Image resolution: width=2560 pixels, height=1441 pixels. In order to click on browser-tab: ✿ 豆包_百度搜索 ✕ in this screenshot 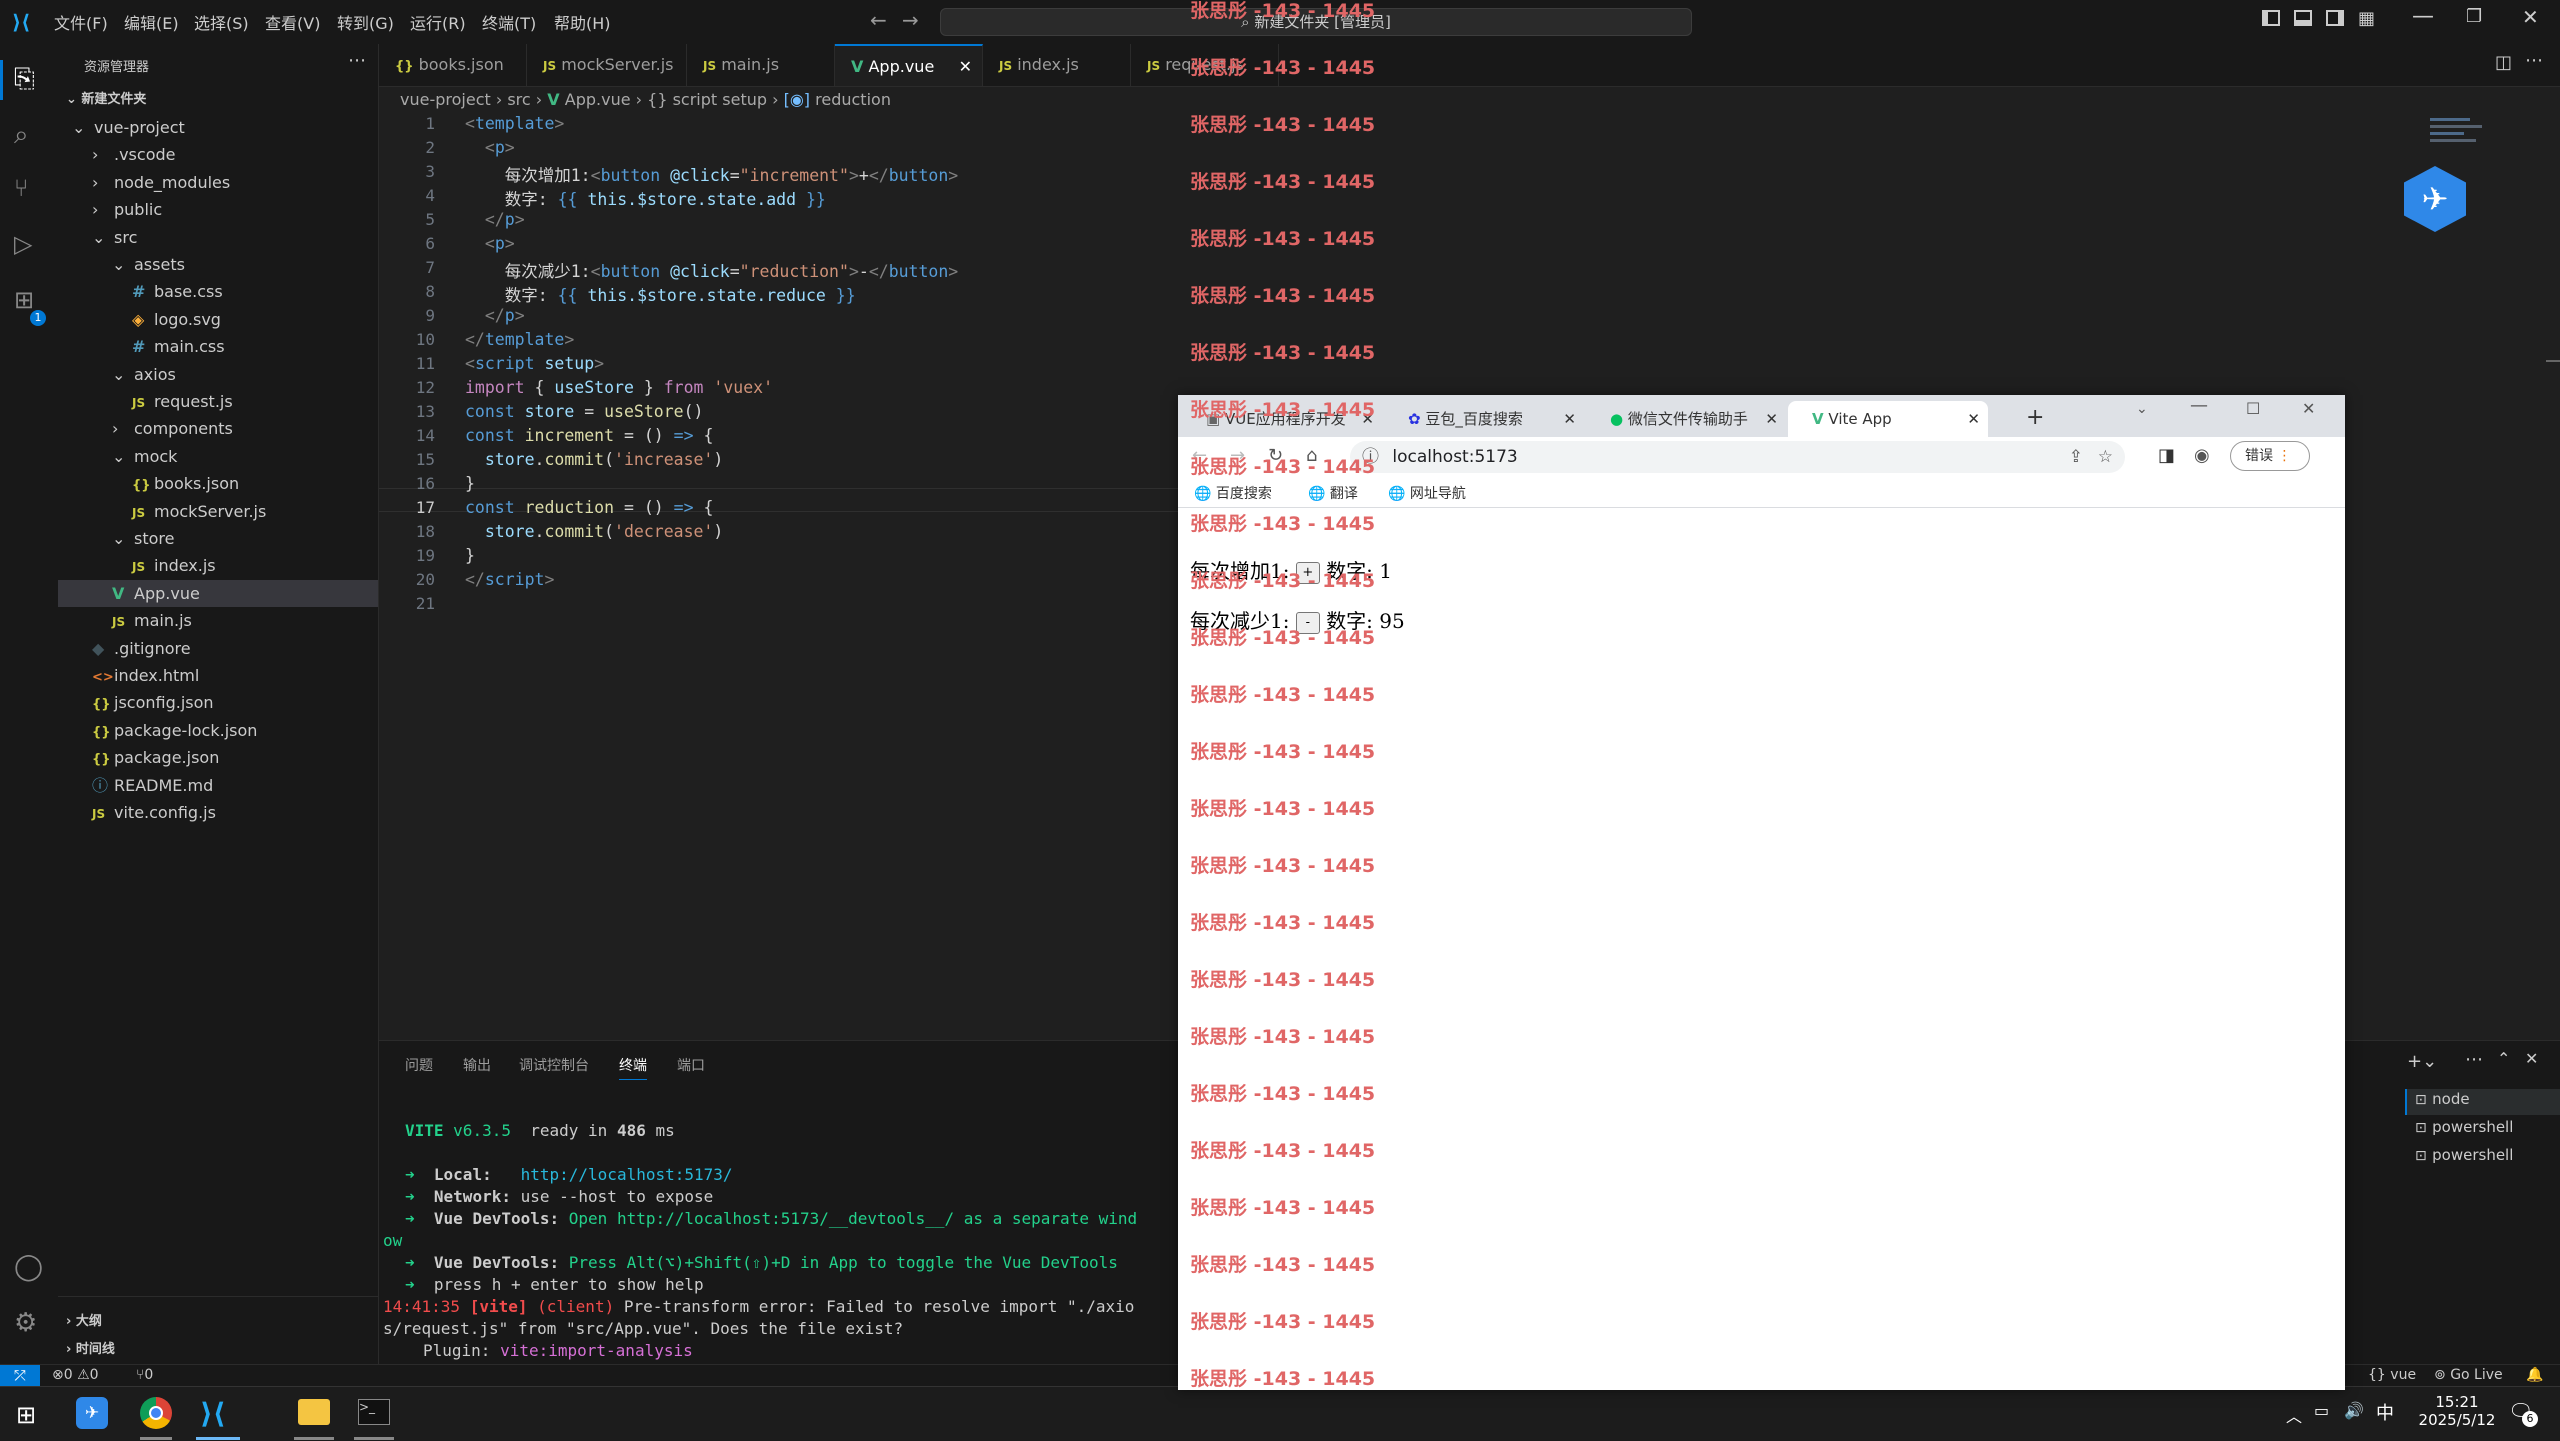, I will do `click(1484, 419)`.